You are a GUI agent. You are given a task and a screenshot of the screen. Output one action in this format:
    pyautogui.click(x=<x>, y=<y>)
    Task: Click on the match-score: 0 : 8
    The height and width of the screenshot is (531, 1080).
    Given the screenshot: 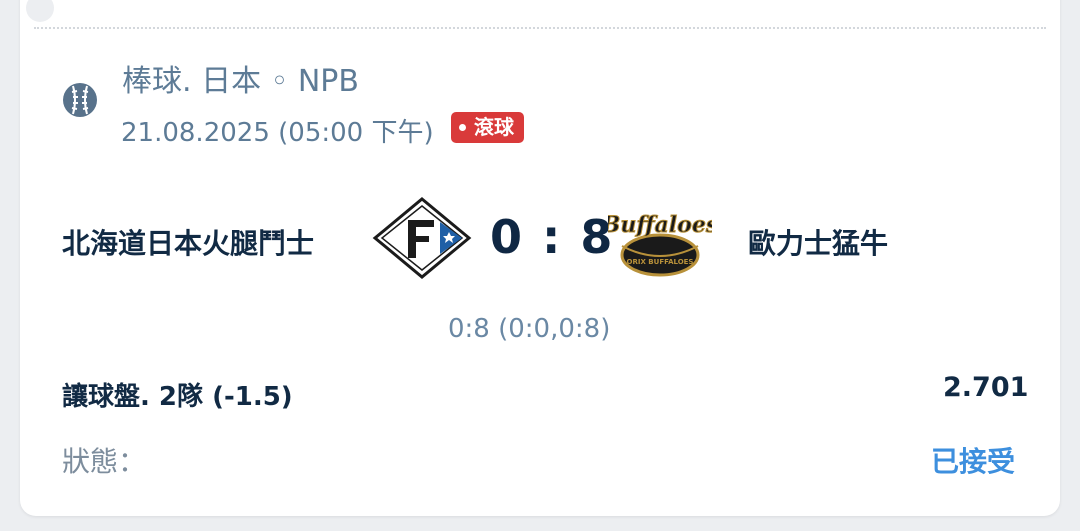 What is the action you would take?
    pyautogui.click(x=552, y=237)
    